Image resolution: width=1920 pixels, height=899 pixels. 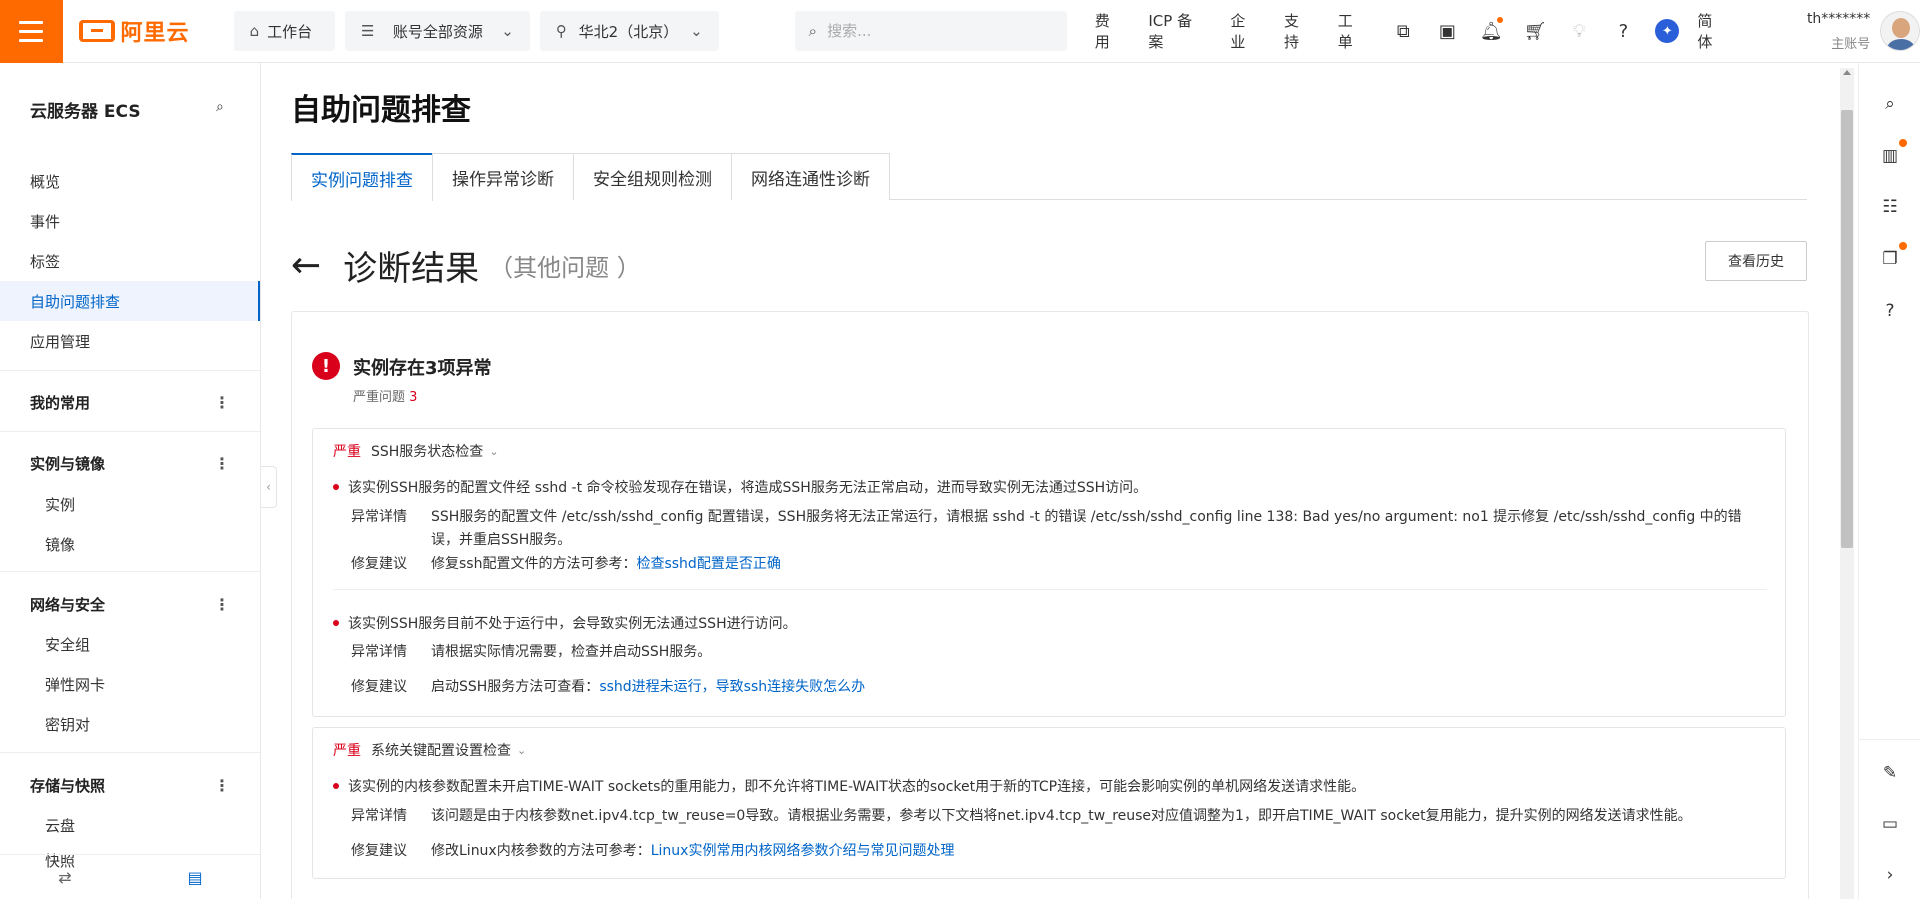 I want to click on global-search: ⌕, so click(x=930, y=31).